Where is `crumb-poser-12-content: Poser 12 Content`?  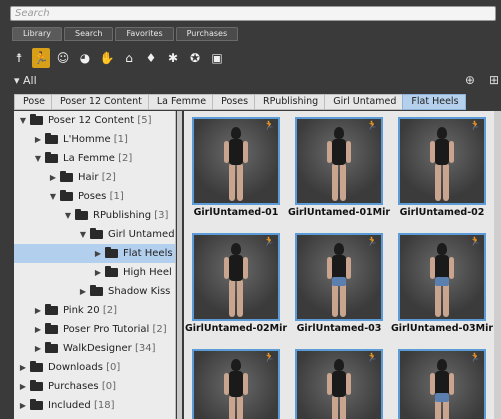
crumb-poser-12-content: Poser 12 Content is located at coordinates (100, 102).